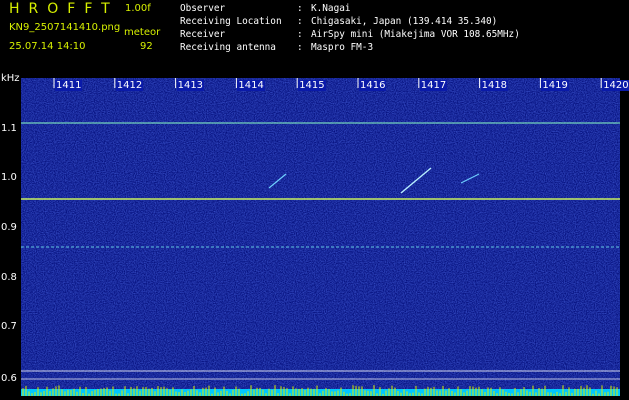  I want to click on station-value: Maspro FM-3, so click(342, 47).